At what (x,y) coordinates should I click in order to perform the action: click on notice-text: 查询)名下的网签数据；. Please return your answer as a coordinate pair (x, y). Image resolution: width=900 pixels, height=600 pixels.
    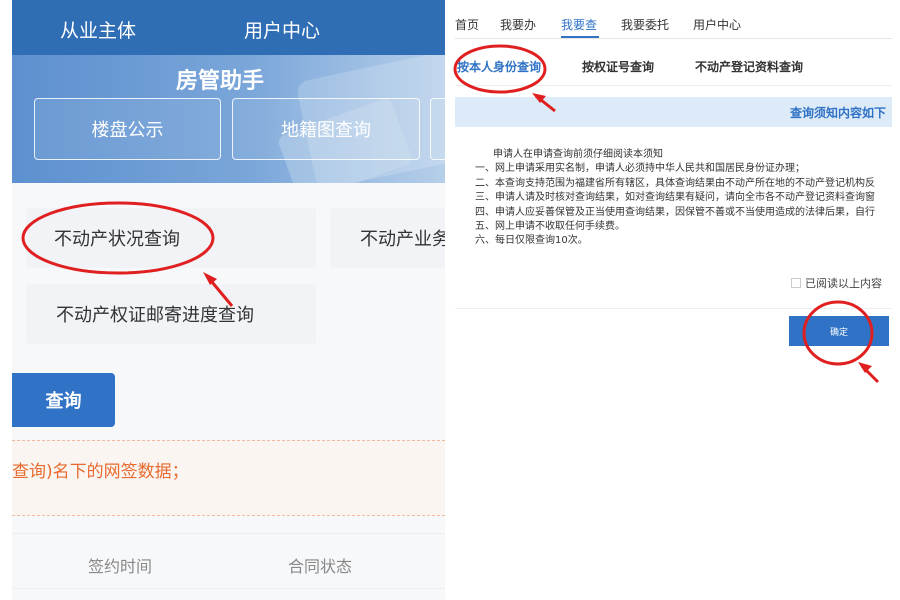
    Looking at the image, I should click on (100, 472).